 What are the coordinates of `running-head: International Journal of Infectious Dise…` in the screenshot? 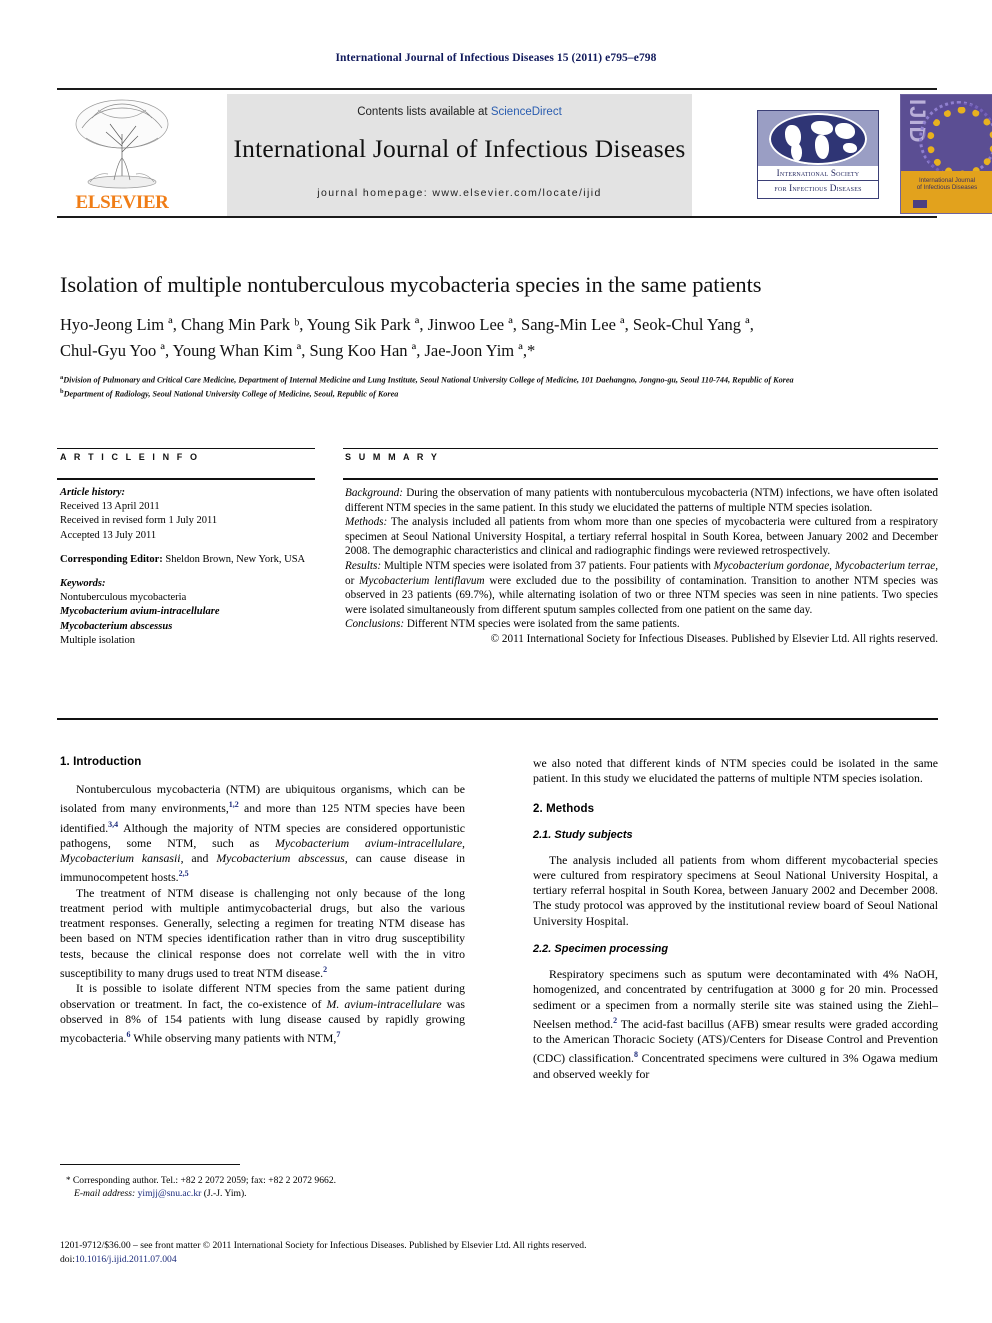 It's located at (496, 58).